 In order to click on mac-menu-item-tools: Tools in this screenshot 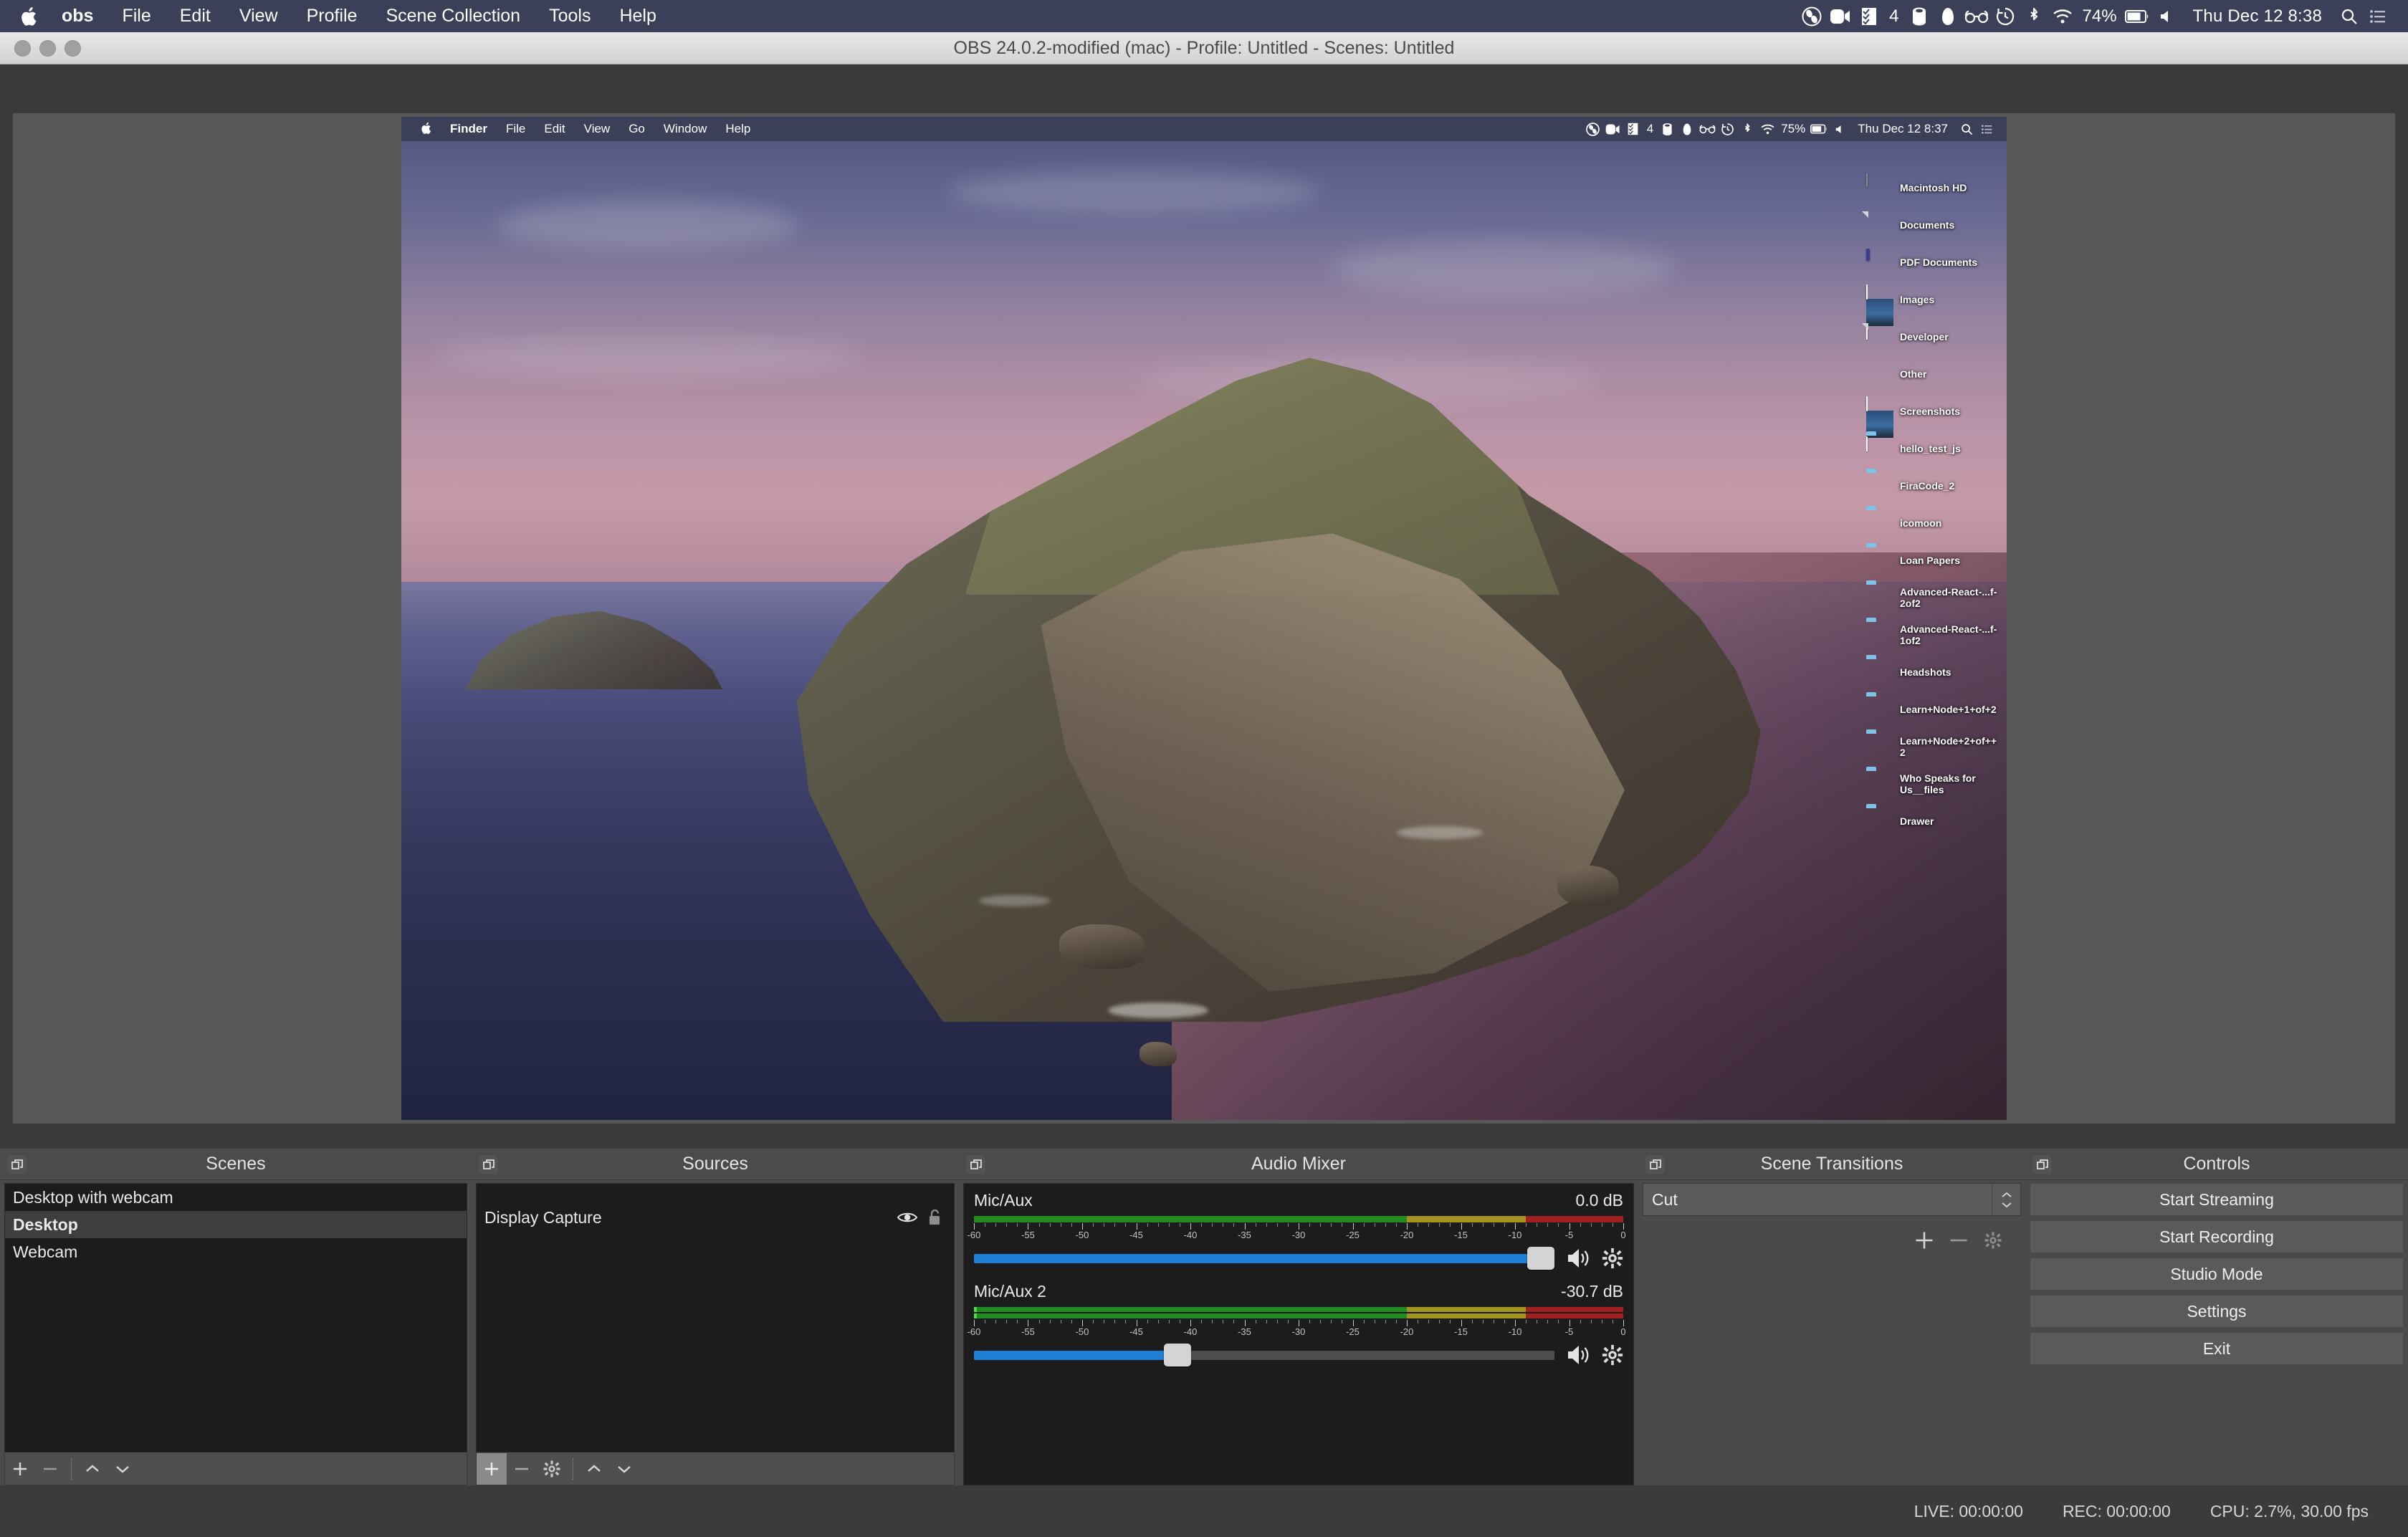, I will do `click(570, 16)`.